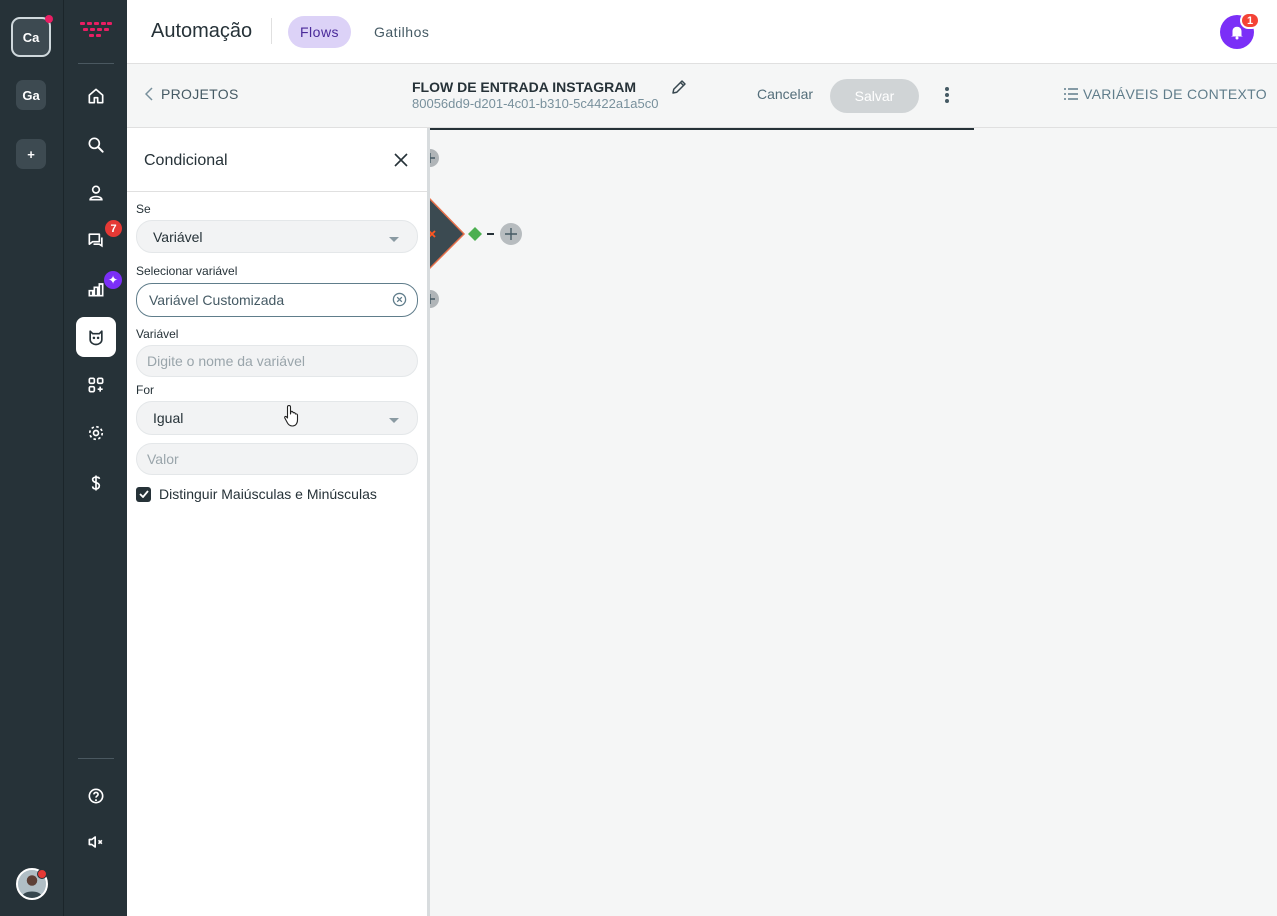 The width and height of the screenshot is (1277, 916). I want to click on back-to-projects-link: PROJETOS, so click(192, 94).